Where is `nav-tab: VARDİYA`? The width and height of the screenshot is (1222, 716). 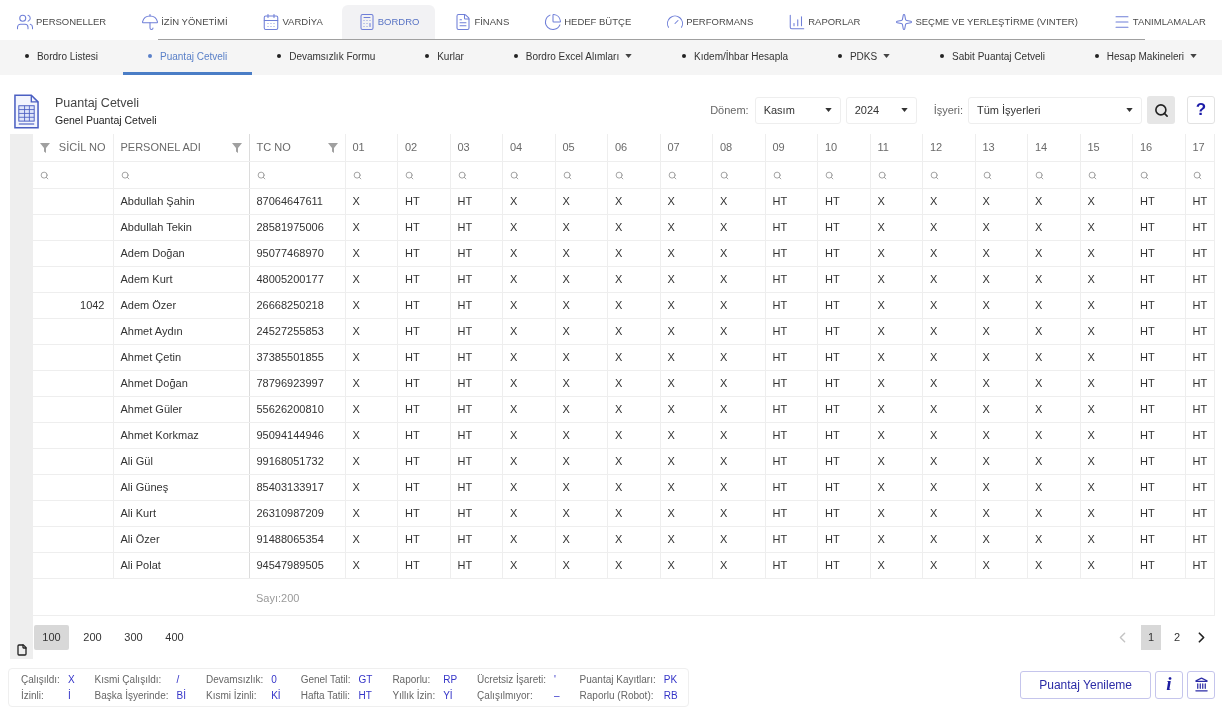 nav-tab: VARDİYA is located at coordinates (292, 22).